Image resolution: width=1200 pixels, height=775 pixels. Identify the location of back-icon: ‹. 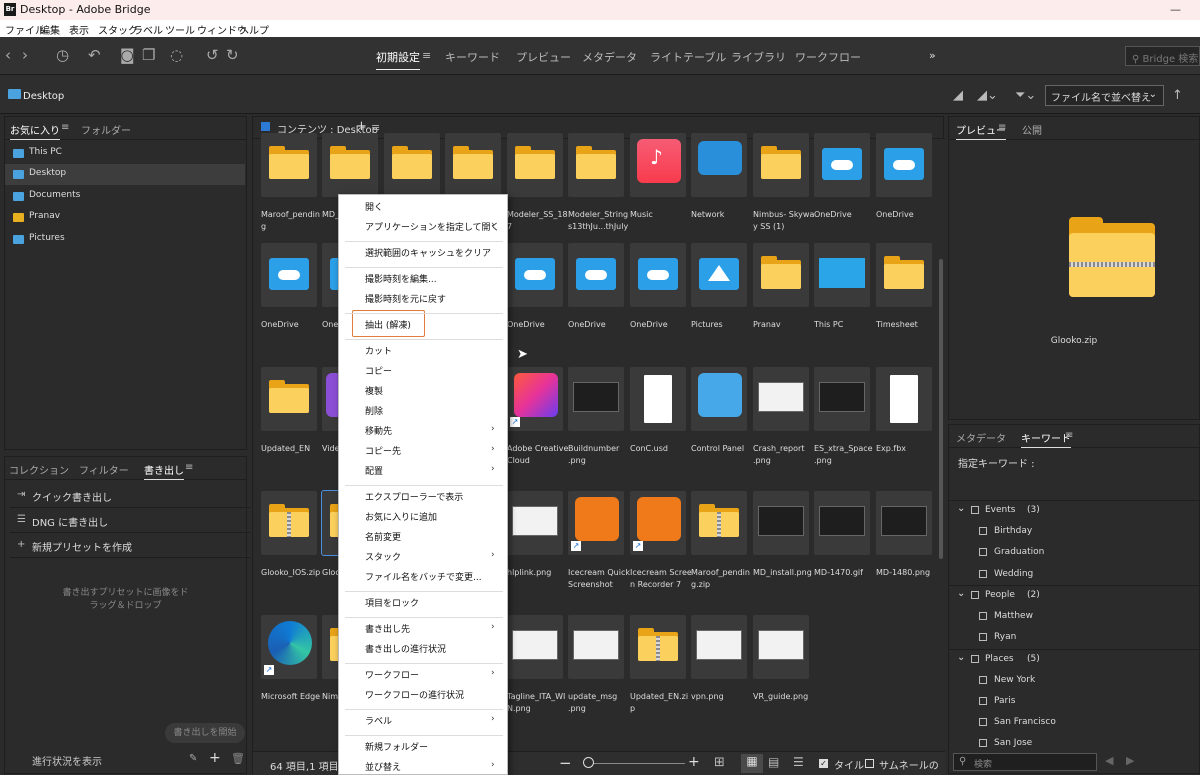
(8, 55).